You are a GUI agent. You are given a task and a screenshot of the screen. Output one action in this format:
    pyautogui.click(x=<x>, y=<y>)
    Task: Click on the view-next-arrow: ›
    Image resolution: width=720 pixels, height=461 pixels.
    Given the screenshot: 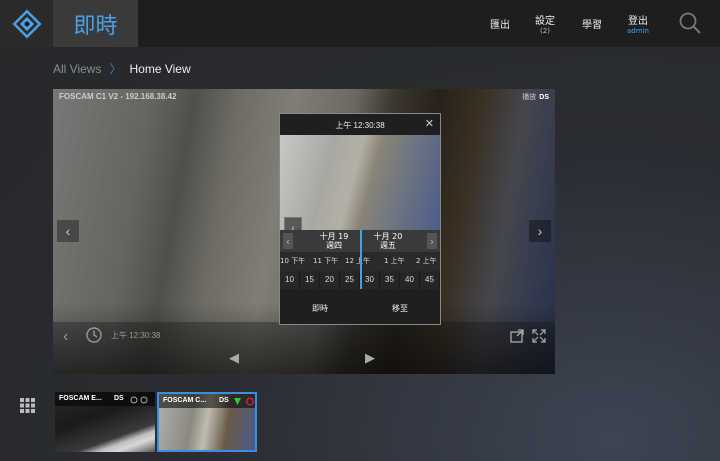 What is the action you would take?
    pyautogui.click(x=540, y=231)
    